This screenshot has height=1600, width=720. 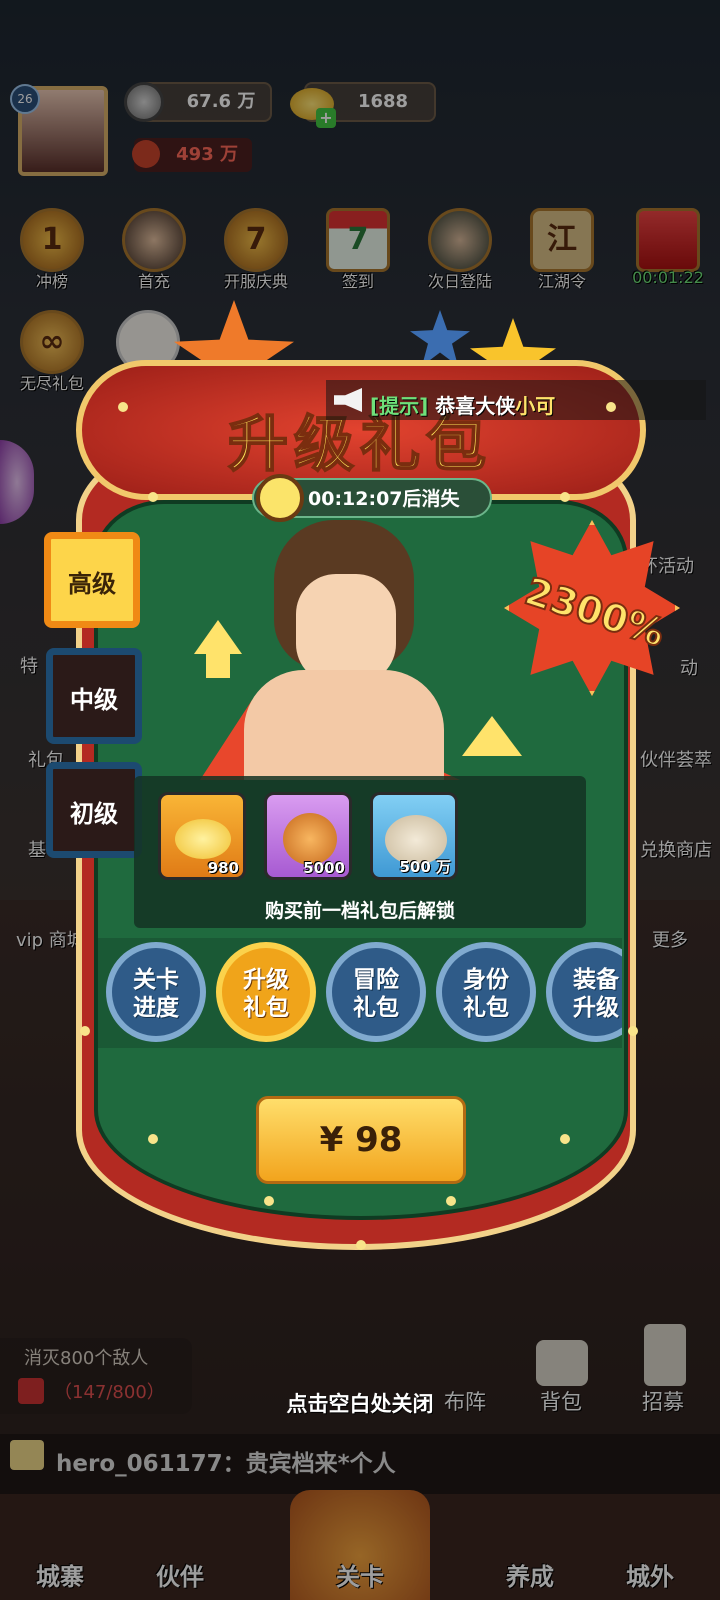 What do you see at coordinates (156, 992) in the screenshot?
I see `tab-stage-progress: 关卡 进度` at bounding box center [156, 992].